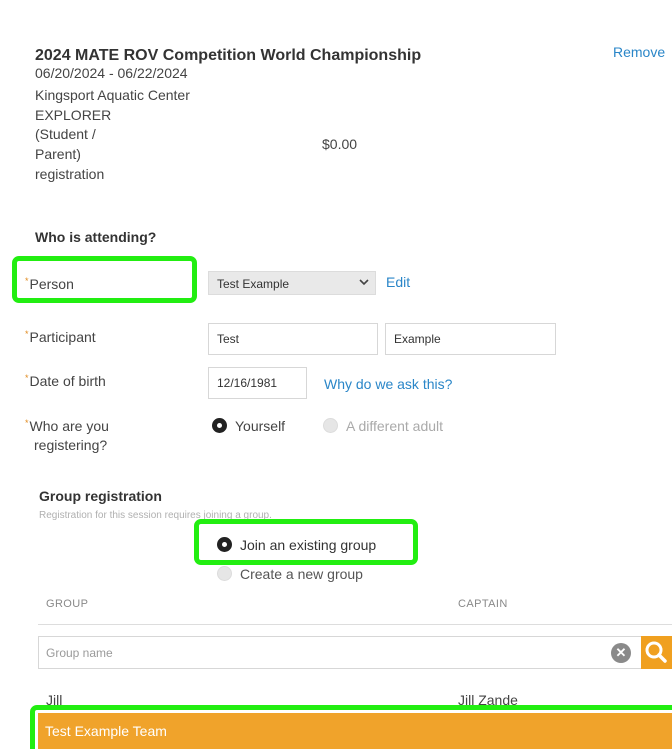  What do you see at coordinates (470, 339) in the screenshot?
I see `last-name-input` at bounding box center [470, 339].